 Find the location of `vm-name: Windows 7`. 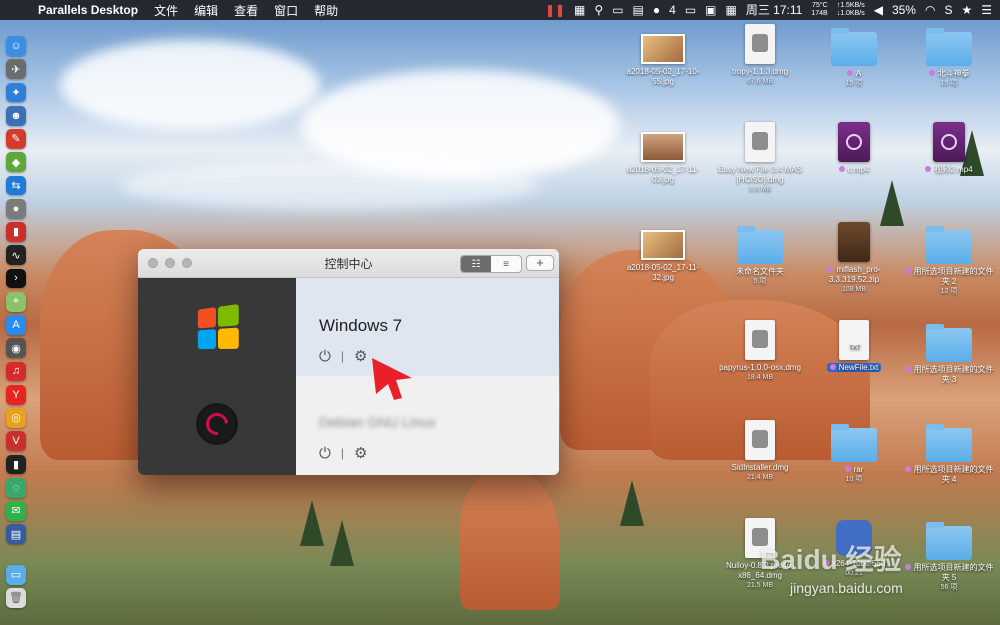

vm-name: Windows 7 is located at coordinates (361, 325).